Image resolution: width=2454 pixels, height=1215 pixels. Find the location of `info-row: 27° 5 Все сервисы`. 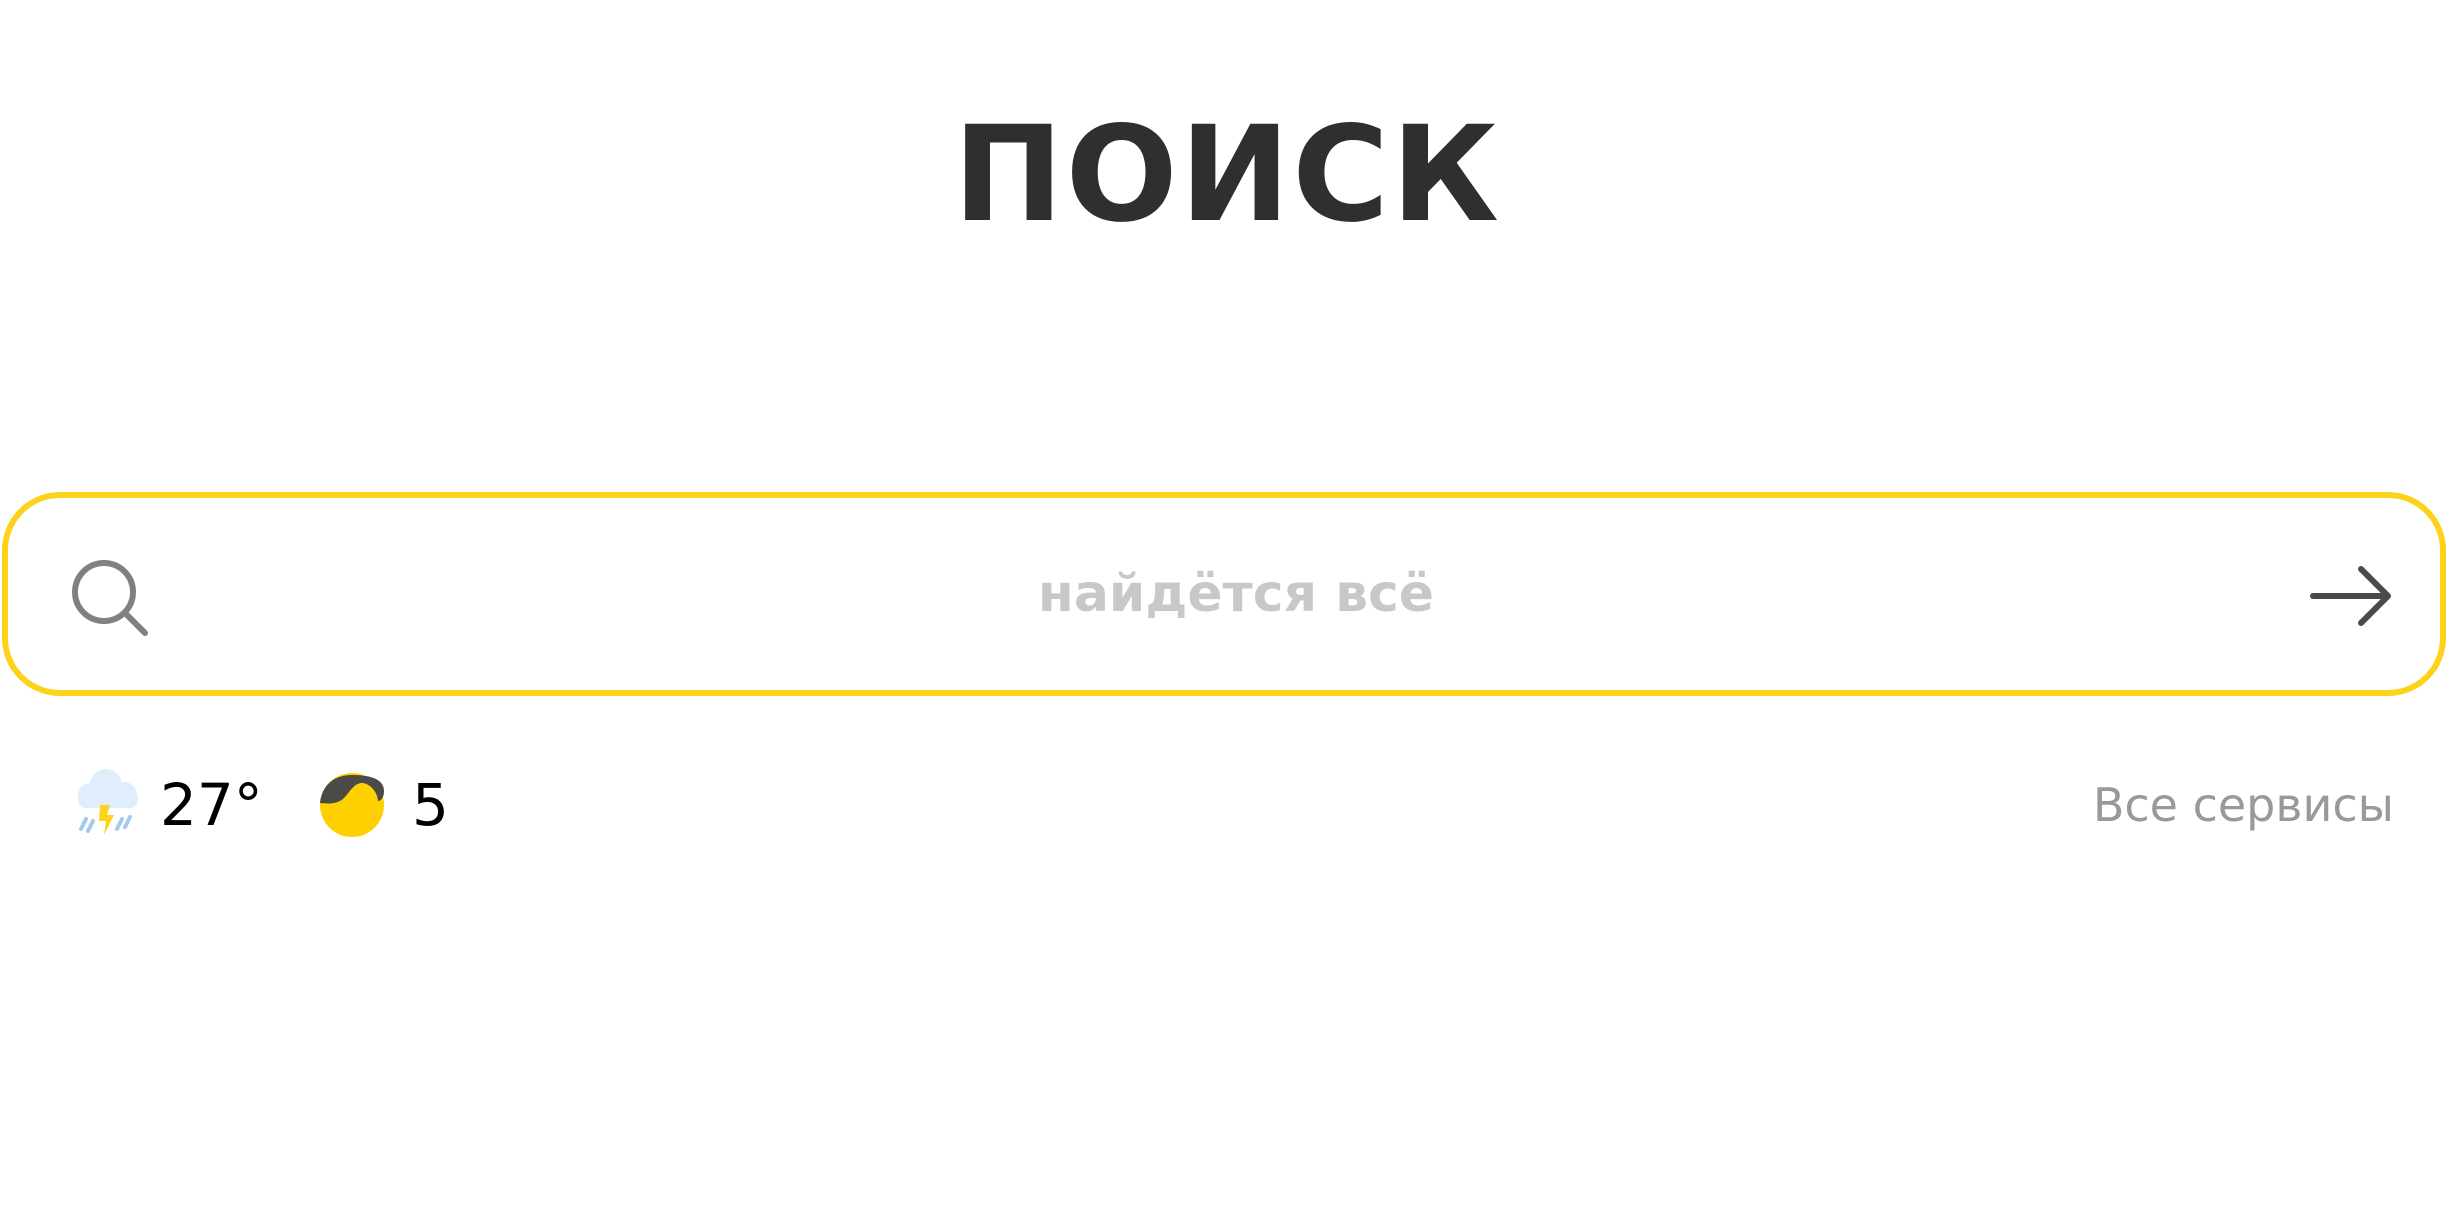

info-row: 27° 5 Все сервисы is located at coordinates (1227, 805).